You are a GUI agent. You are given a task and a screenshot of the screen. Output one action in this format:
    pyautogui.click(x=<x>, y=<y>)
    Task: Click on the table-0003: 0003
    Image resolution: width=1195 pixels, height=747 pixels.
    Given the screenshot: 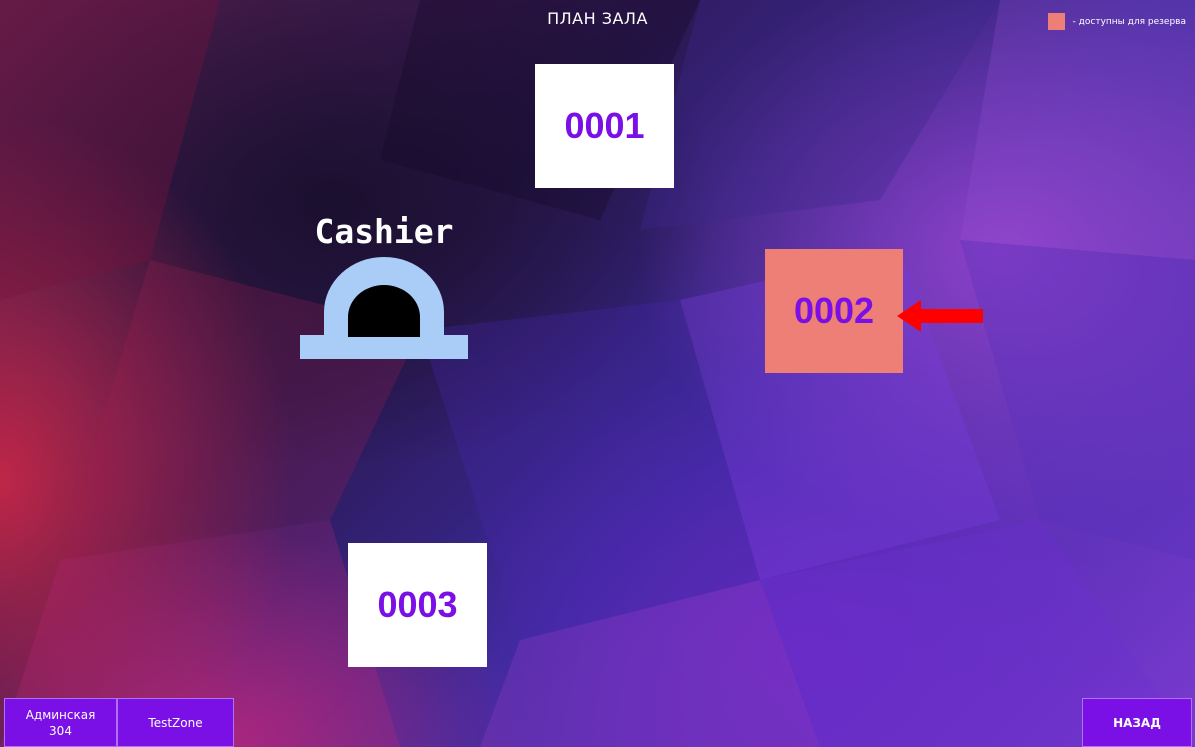 What is the action you would take?
    pyautogui.click(x=417, y=605)
    